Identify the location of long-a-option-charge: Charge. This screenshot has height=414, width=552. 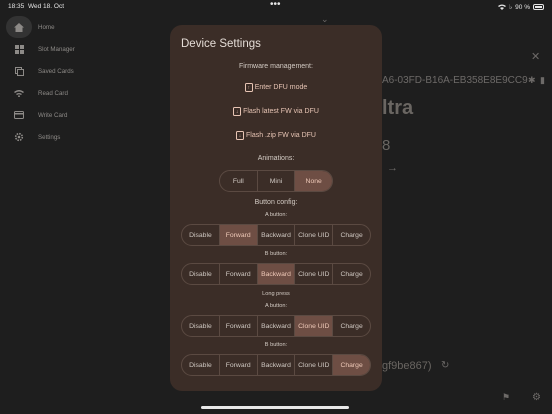
(351, 326).